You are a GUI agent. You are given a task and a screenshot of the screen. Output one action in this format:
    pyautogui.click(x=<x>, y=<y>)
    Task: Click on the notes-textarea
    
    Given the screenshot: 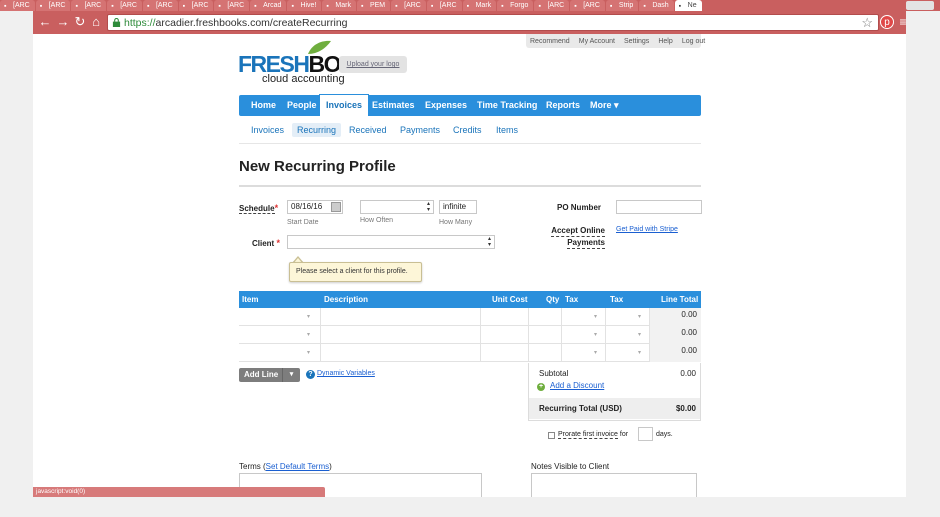 What is the action you would take?
    pyautogui.click(x=614, y=485)
    